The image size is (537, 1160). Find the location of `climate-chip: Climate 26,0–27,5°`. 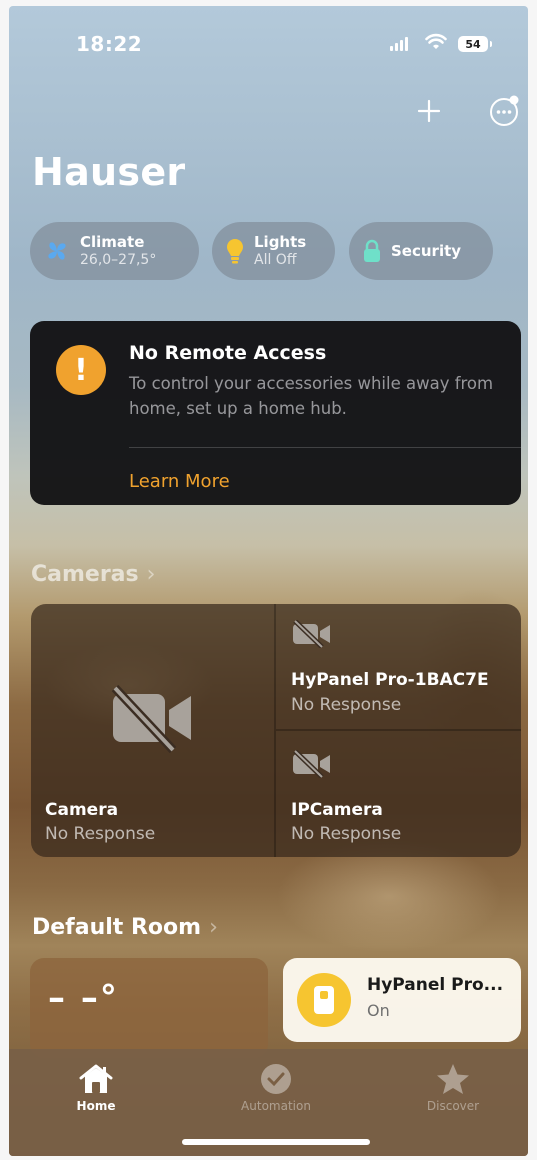

climate-chip: Climate 26,0–27,5° is located at coordinates (114, 251).